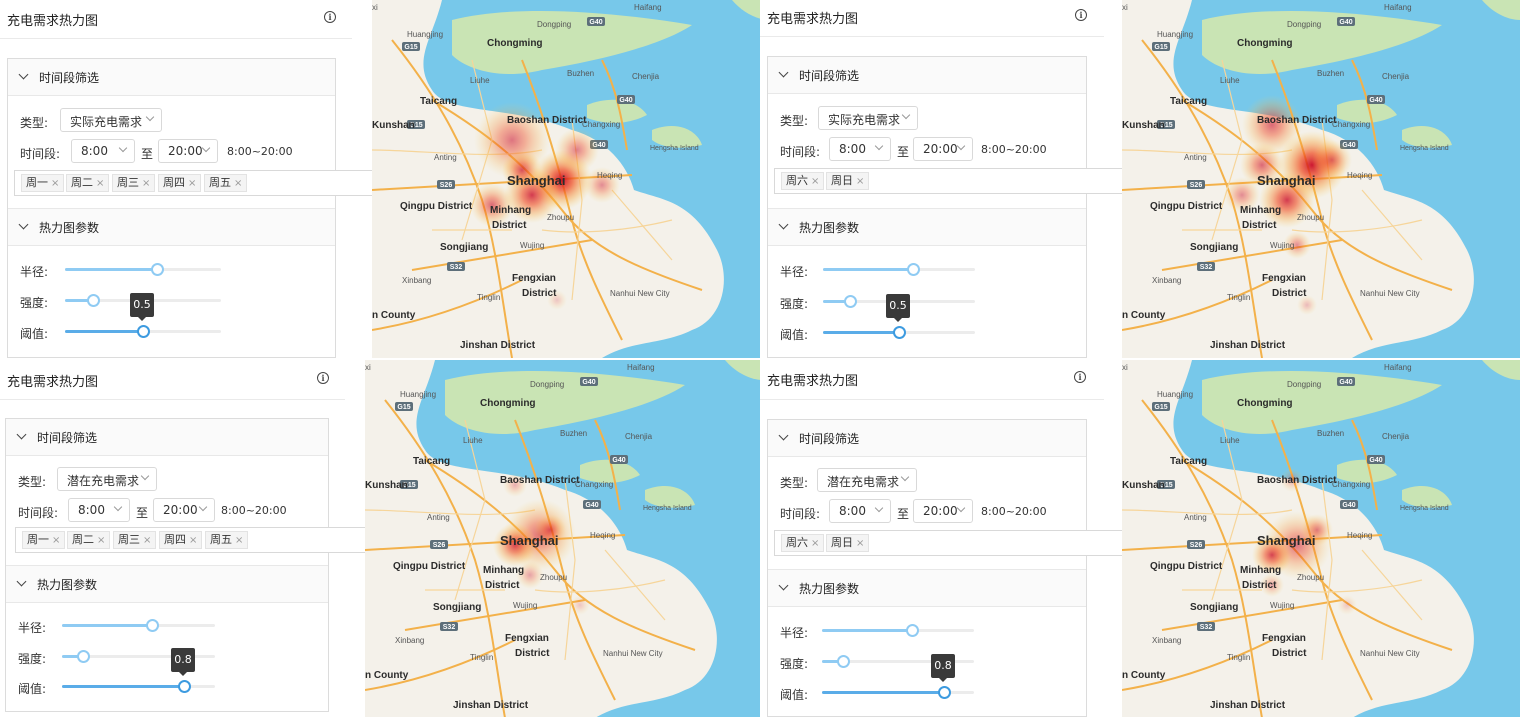  What do you see at coordinates (619, 459) in the screenshot?
I see `road-shield-icon: G40` at bounding box center [619, 459].